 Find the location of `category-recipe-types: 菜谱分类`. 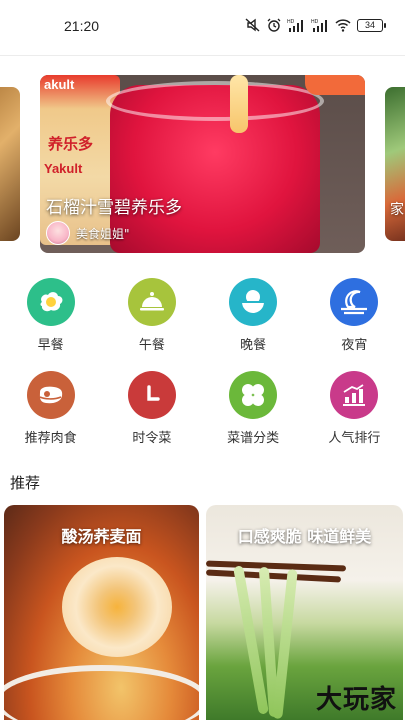

category-recipe-types: 菜谱分类 is located at coordinates (253, 408).